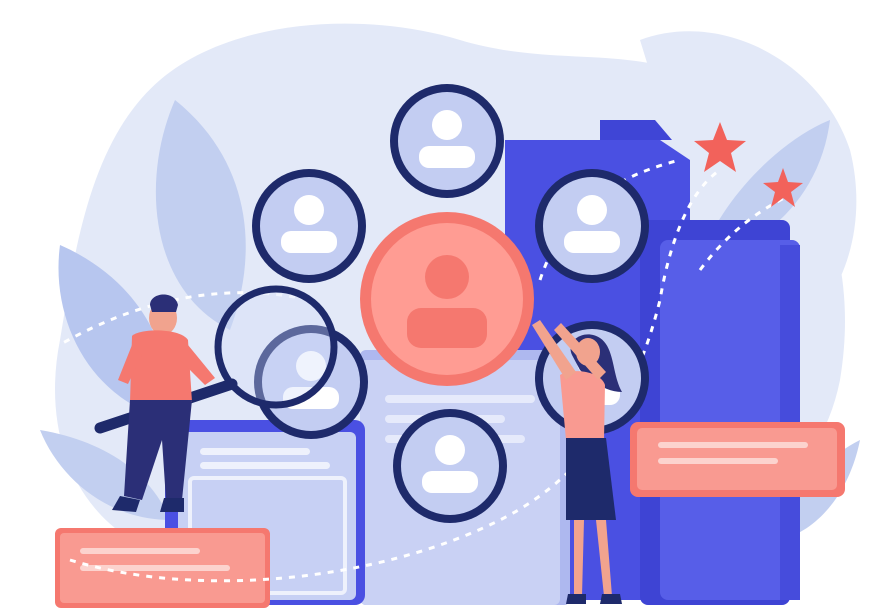 This screenshot has height=611, width=876. I want to click on avatar-circle-right, so click(592, 226).